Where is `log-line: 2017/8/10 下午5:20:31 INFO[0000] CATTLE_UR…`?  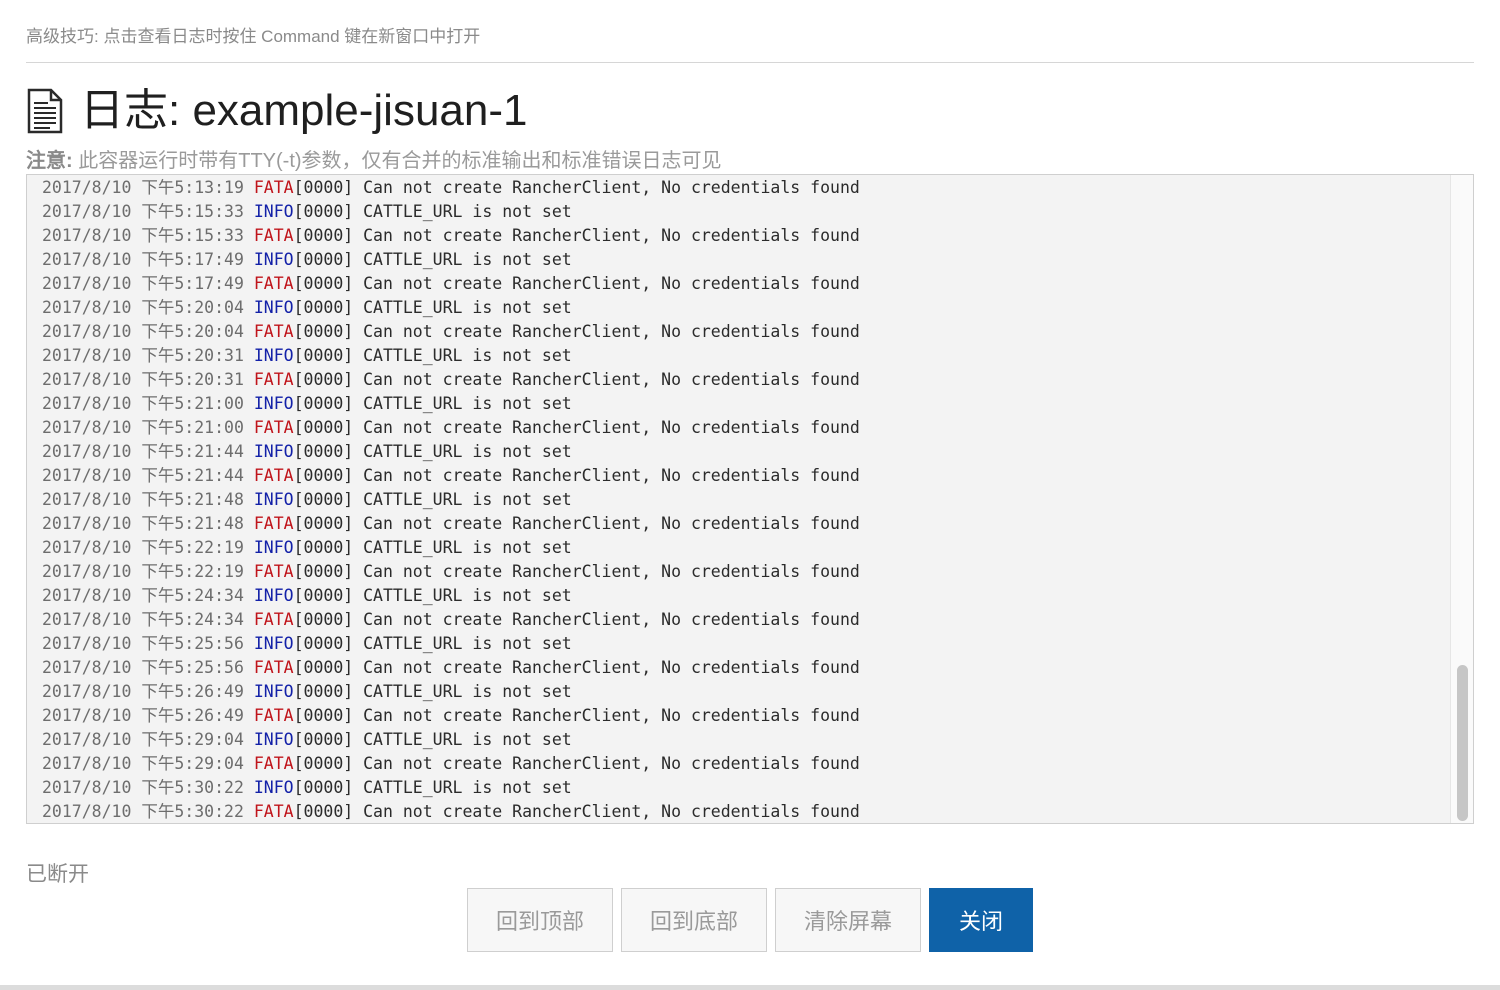
log-line: 2017/8/10 下午5:20:31 INFO[0000] CATTLE_UR… is located at coordinates (451, 356).